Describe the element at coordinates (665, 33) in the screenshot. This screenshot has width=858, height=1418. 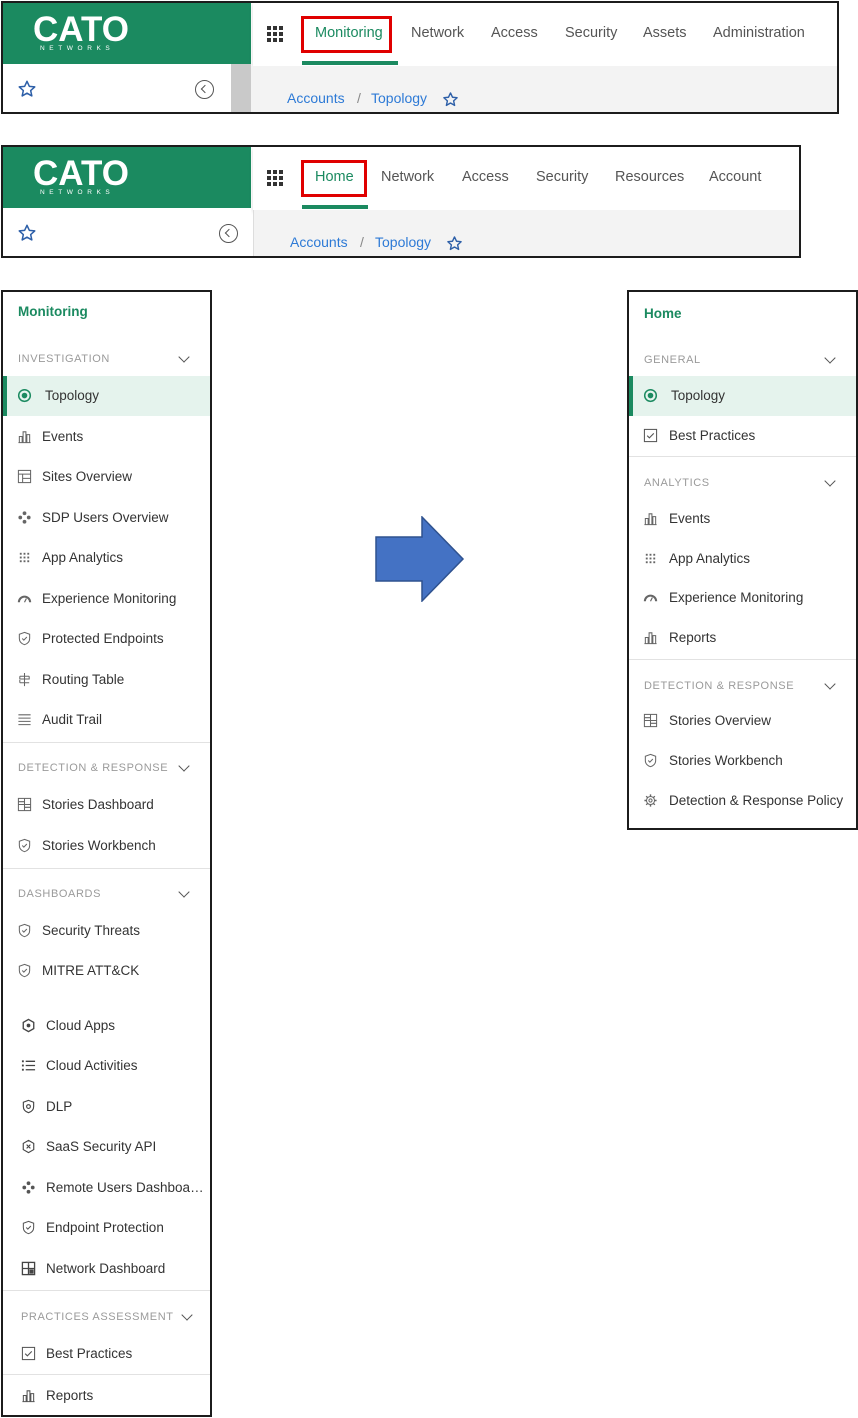
I see `tab-assets: Assets` at that location.